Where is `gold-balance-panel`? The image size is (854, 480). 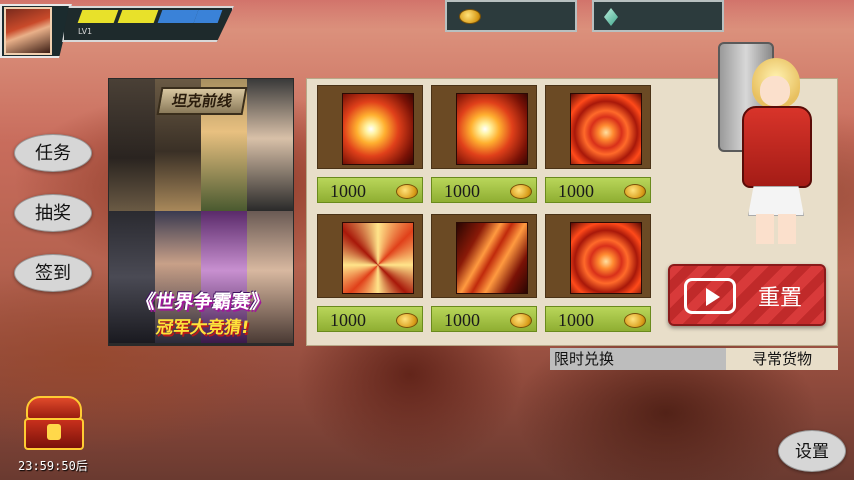 gold-balance-panel is located at coordinates (511, 16).